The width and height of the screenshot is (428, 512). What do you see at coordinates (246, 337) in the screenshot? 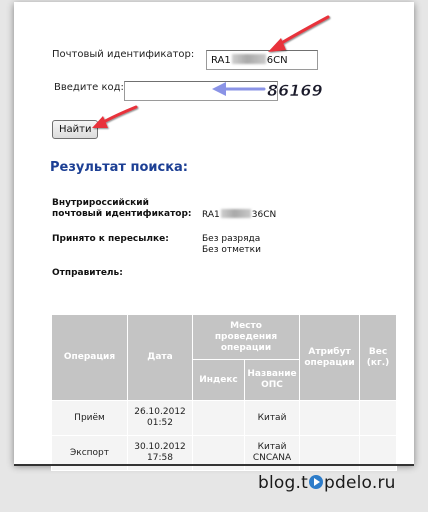
I see `col-place-header: Место проведения операции` at bounding box center [246, 337].